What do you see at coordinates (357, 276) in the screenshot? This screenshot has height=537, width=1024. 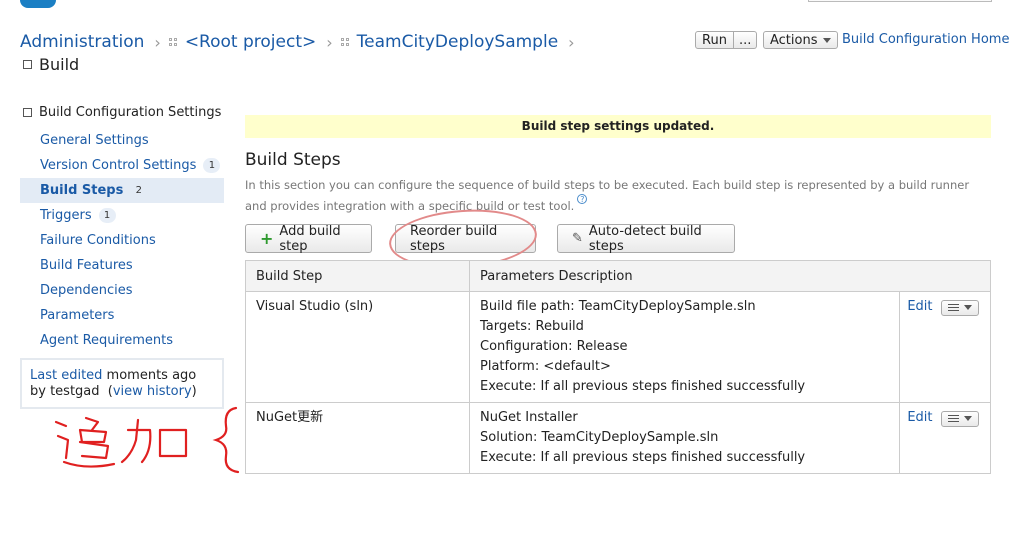 I see `column-header-build-step: Build Step` at bounding box center [357, 276].